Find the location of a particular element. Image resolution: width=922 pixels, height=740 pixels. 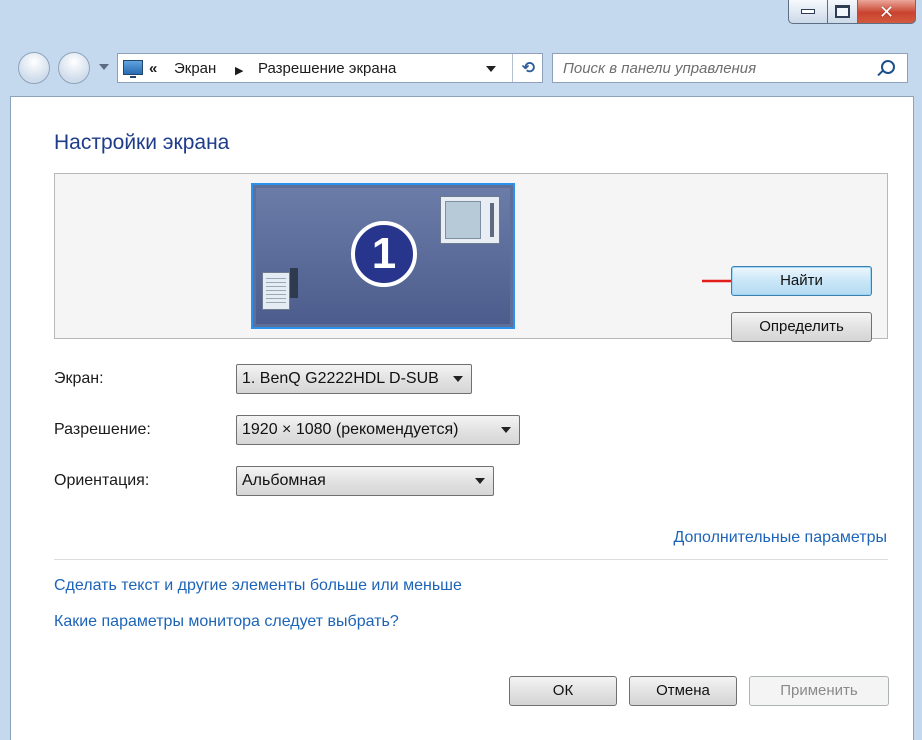

monitor-number-badge: 1 is located at coordinates (384, 254).